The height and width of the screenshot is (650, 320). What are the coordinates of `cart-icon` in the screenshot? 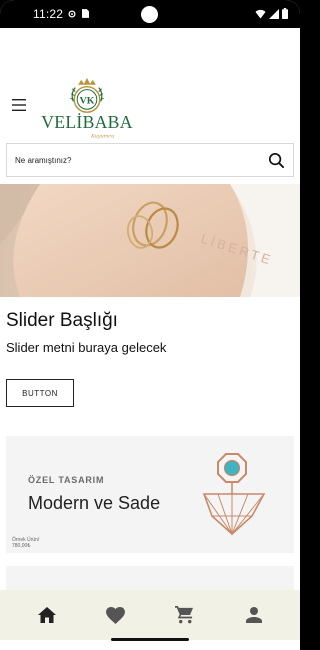 It's located at (184, 615).